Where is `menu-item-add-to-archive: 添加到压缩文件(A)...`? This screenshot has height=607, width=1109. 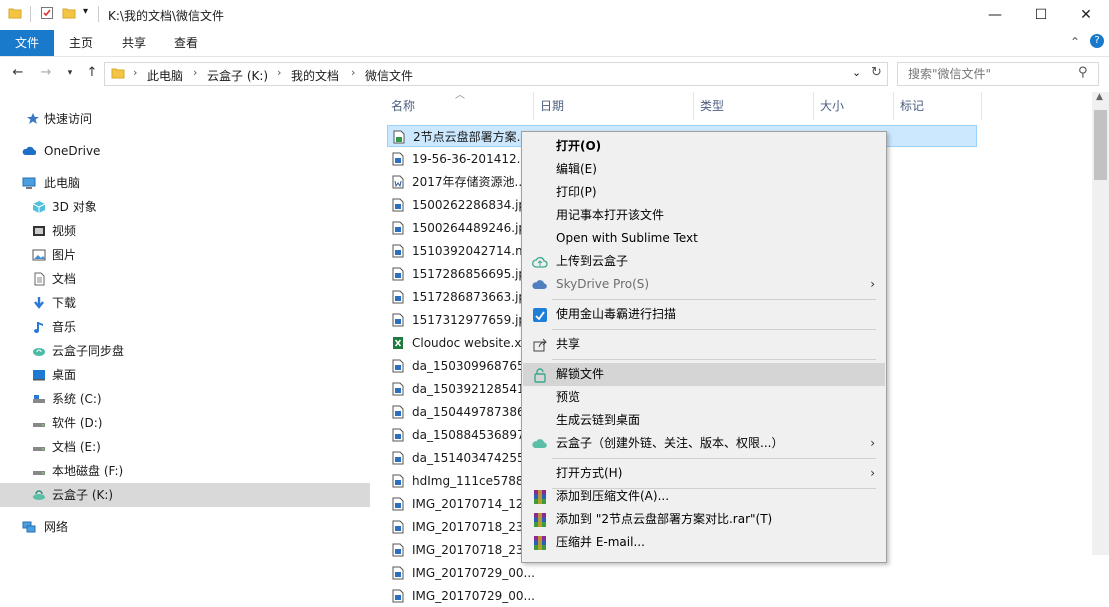 menu-item-add-to-archive: 添加到压缩文件(A)... is located at coordinates (704, 496).